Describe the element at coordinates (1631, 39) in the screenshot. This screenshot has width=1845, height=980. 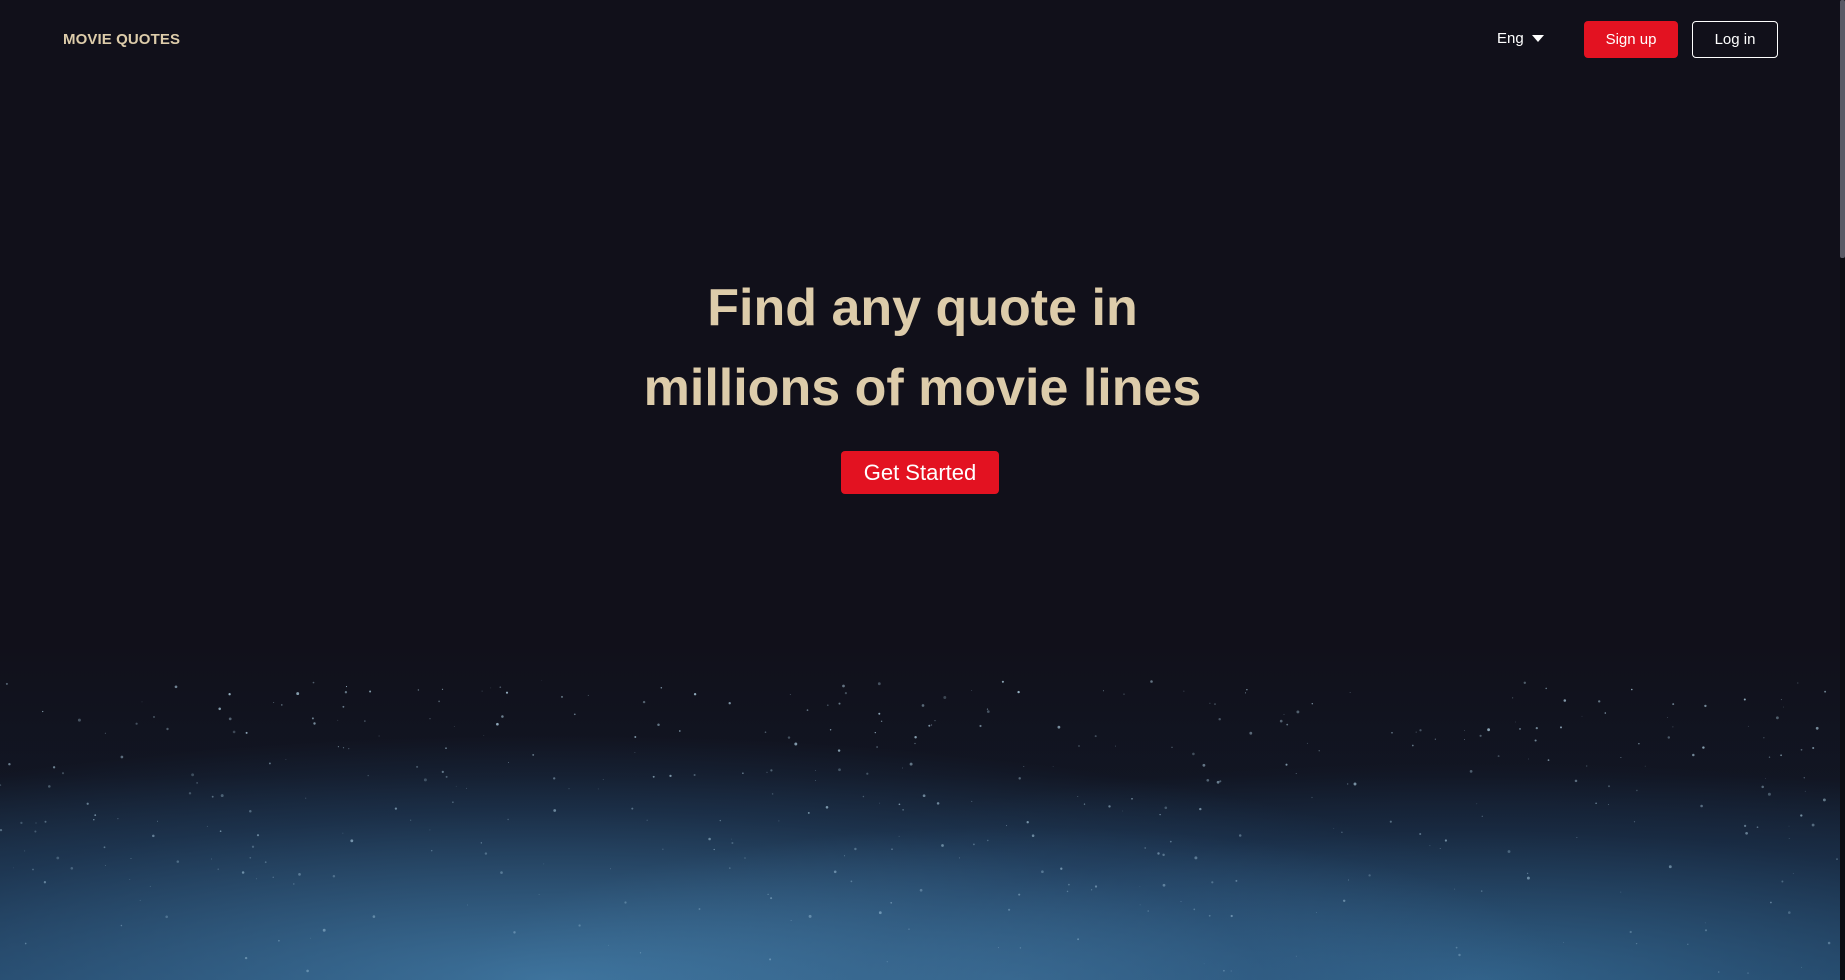
I see `signup-button: Sign up` at that location.